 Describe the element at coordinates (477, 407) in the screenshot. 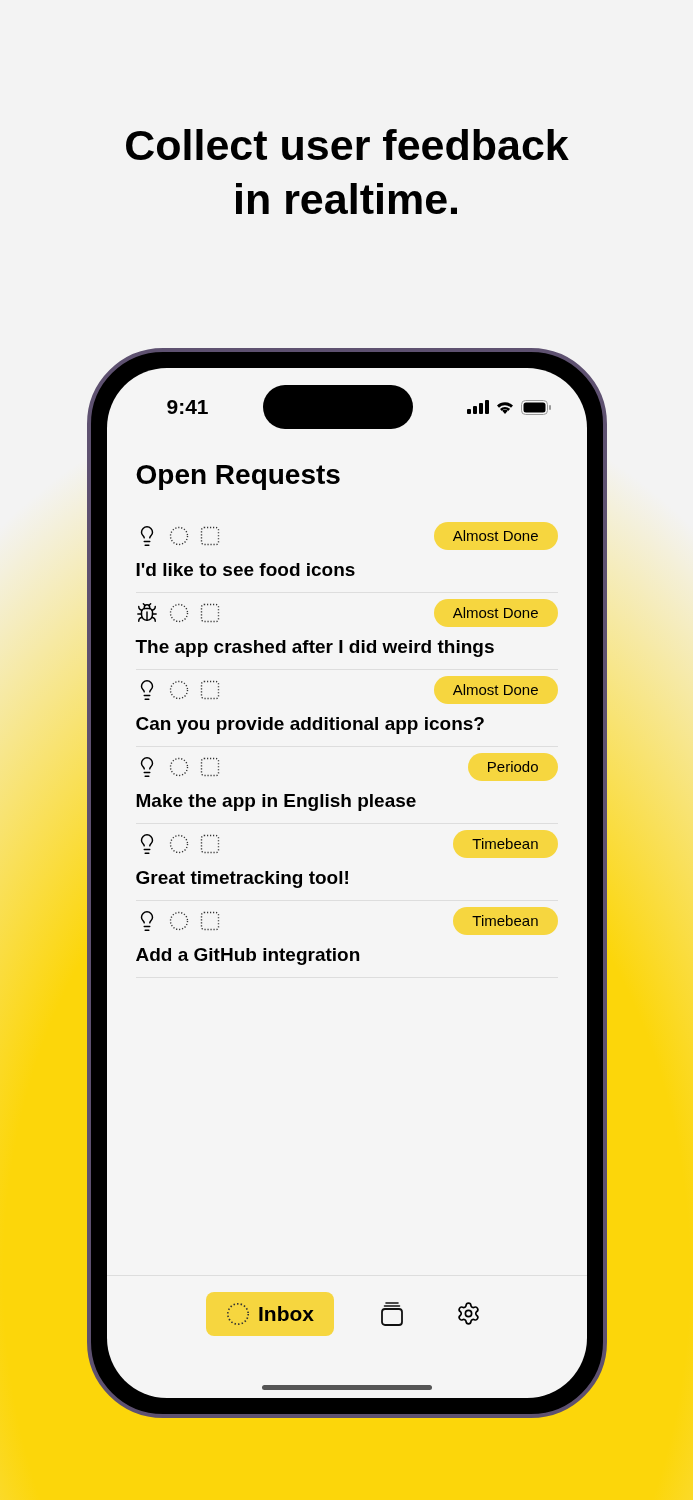

I see `signal-icon` at that location.